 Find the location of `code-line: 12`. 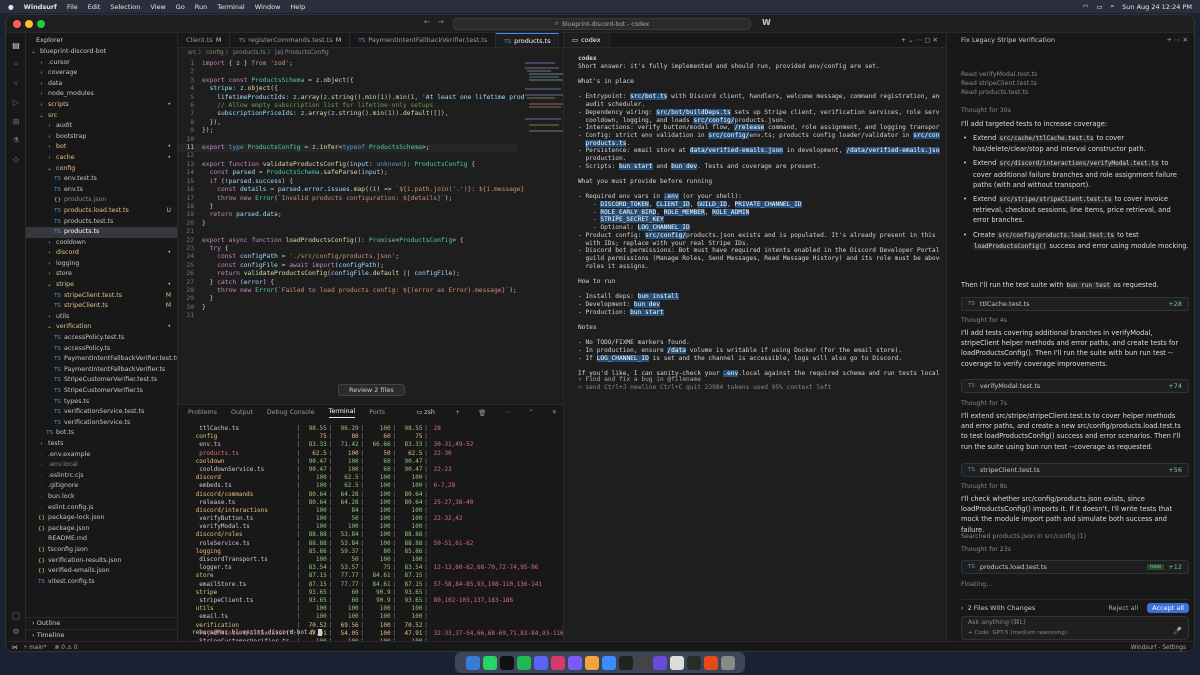

code-line: 12 is located at coordinates (348, 156).